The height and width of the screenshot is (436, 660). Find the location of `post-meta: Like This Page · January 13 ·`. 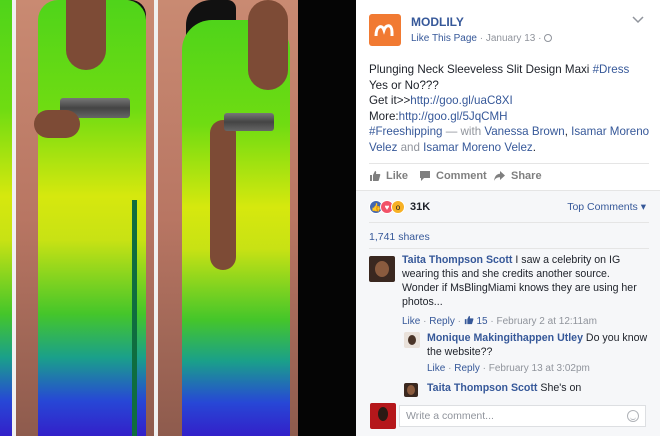

post-meta: Like This Page · January 13 · is located at coordinates (482, 38).